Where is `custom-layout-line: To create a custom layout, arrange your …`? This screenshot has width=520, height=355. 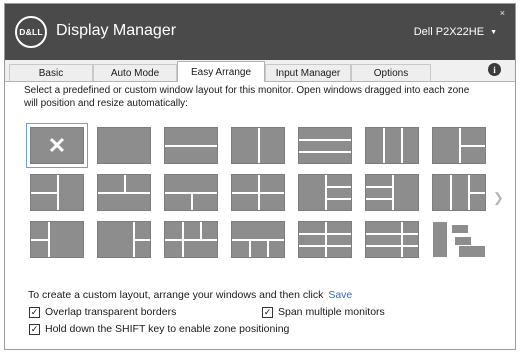
custom-layout-line: To create a custom layout, arrange your … is located at coordinates (190, 295).